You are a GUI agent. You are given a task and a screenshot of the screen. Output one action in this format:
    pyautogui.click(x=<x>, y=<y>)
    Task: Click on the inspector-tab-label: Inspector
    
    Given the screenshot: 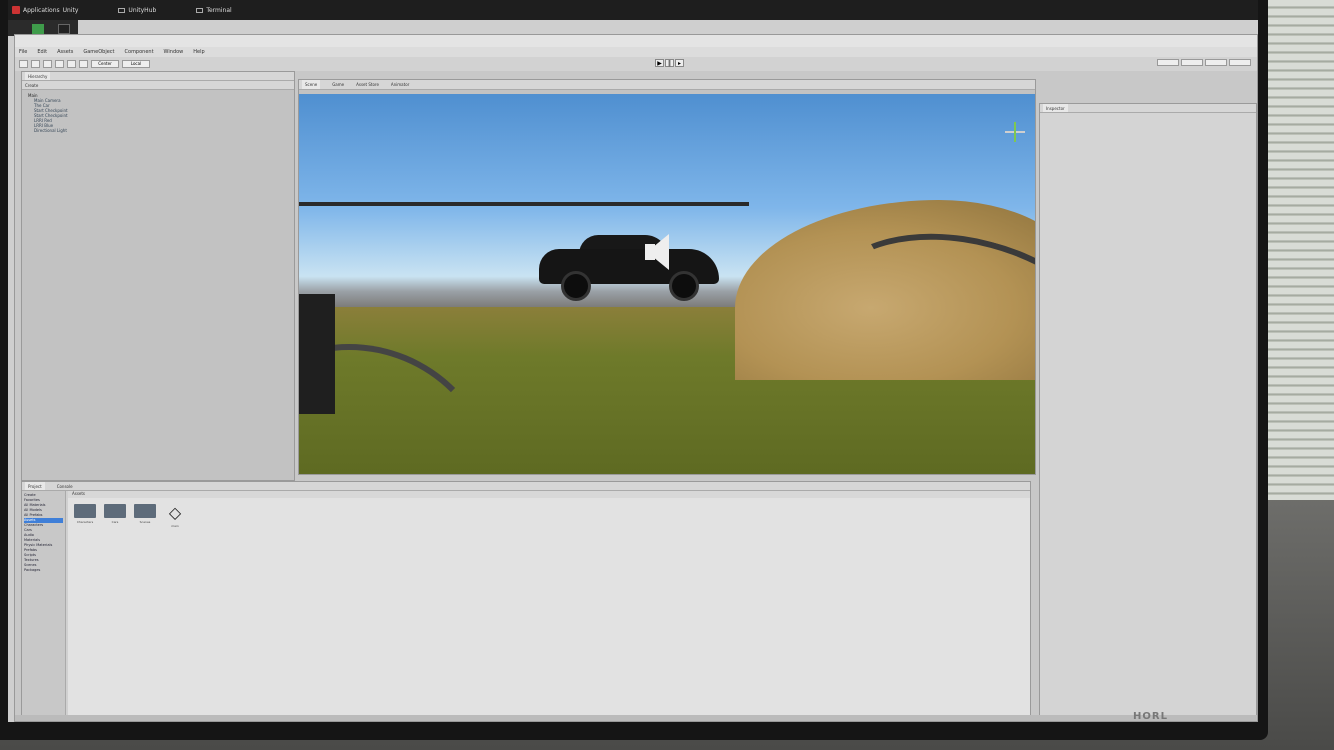 What is the action you would take?
    pyautogui.click(x=1055, y=108)
    